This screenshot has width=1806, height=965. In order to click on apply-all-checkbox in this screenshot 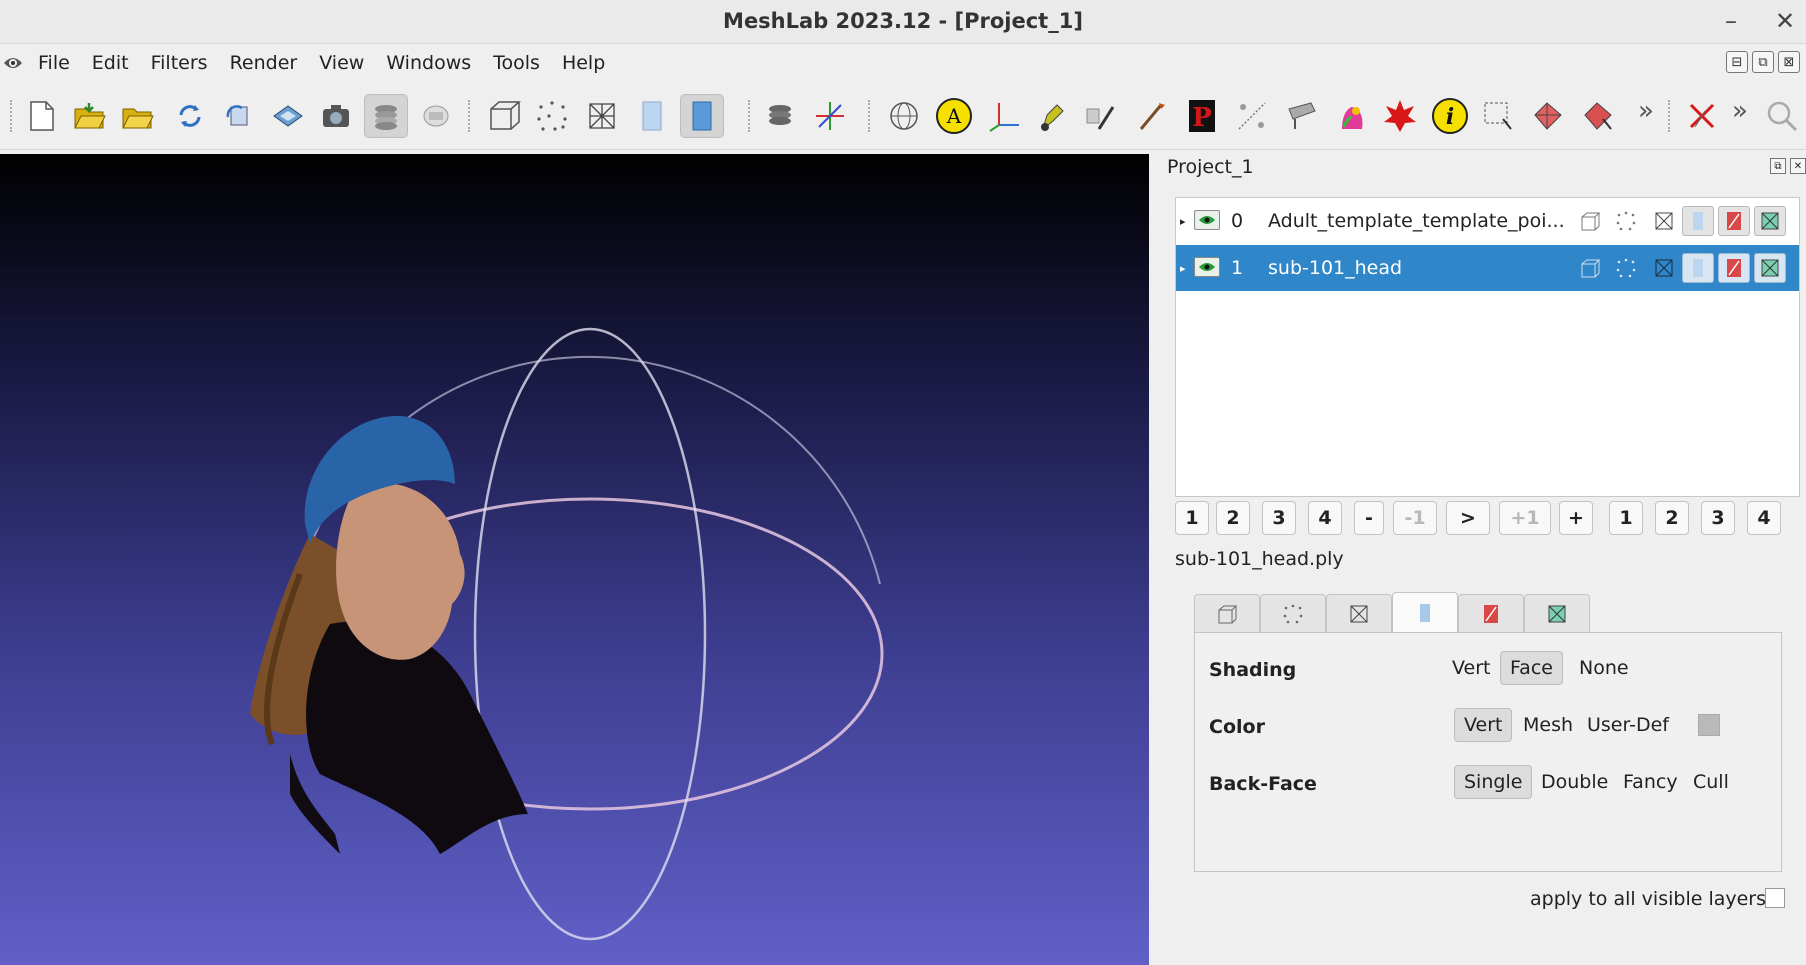, I will do `click(1775, 898)`.